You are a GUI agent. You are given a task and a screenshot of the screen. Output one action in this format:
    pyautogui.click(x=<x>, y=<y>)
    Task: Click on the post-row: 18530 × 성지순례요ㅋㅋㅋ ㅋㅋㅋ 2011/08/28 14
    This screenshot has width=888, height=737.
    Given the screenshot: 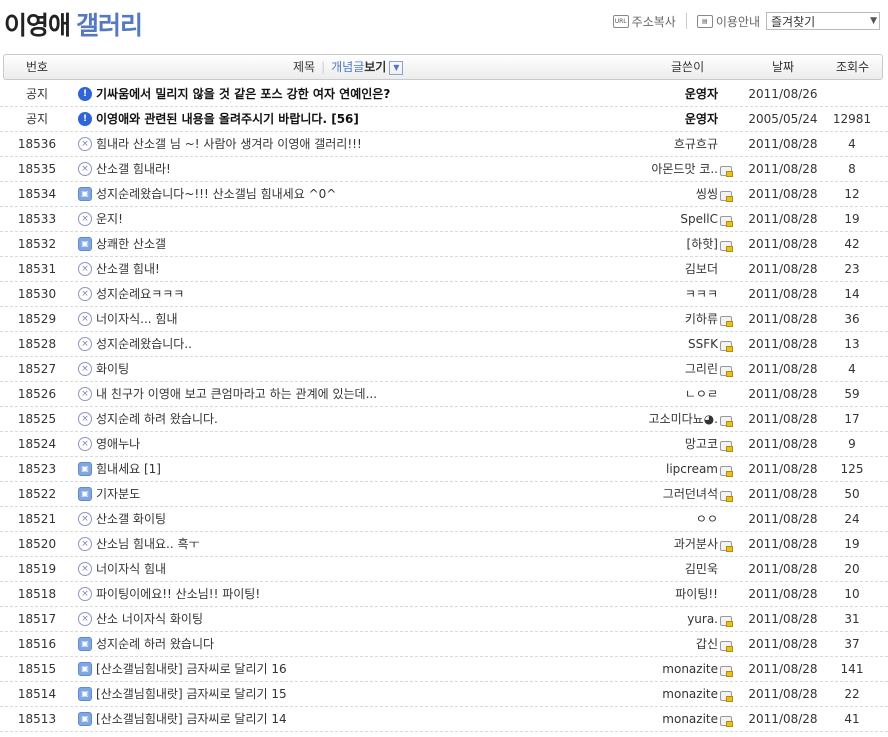 What is the action you would take?
    pyautogui.click(x=444, y=294)
    